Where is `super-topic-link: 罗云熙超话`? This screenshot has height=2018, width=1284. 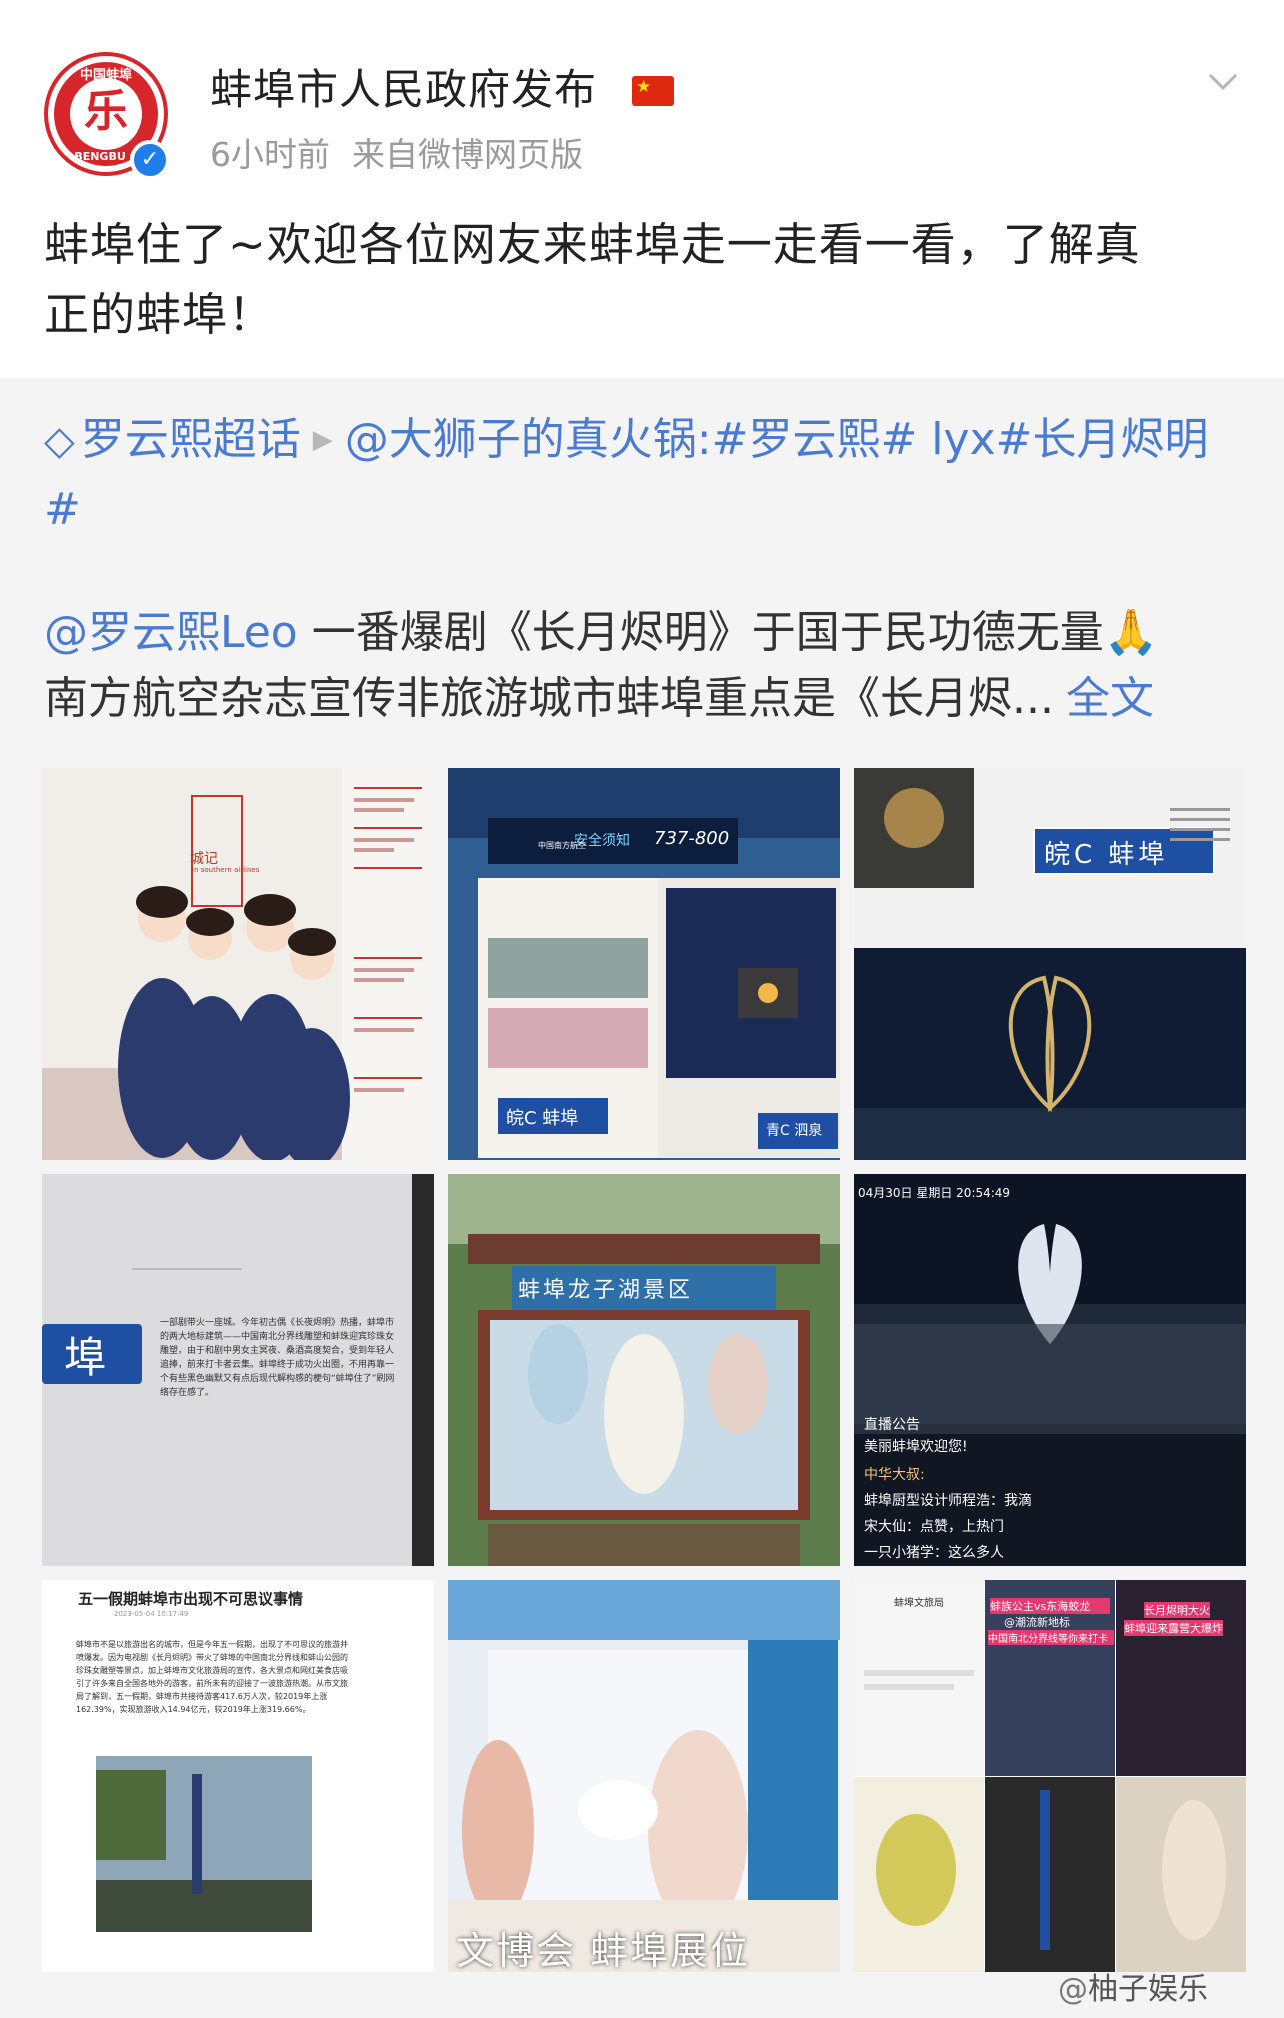 super-topic-link: 罗云熙超话 is located at coordinates (191, 439).